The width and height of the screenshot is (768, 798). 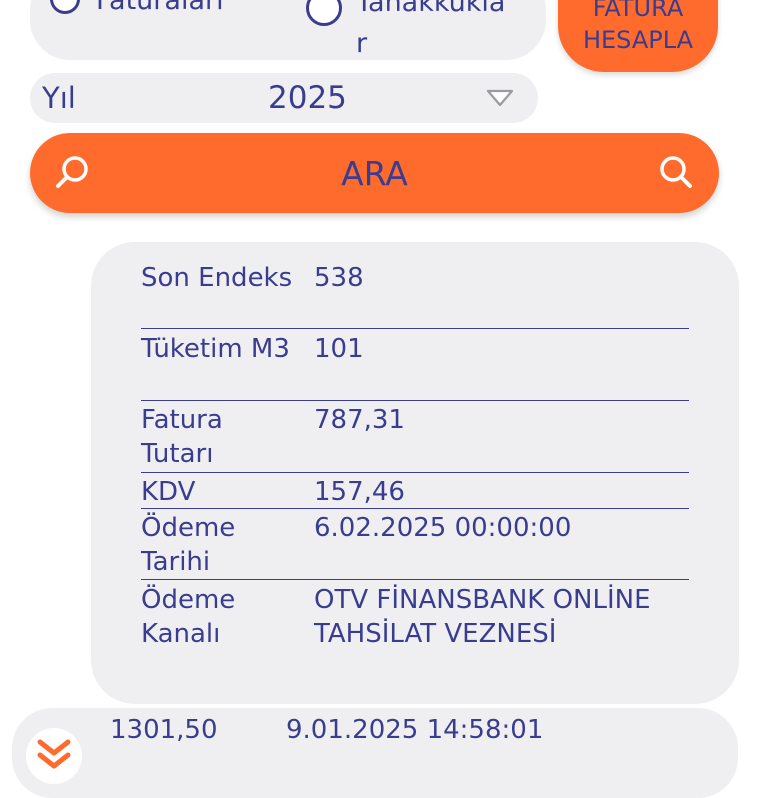 What do you see at coordinates (638, 40) in the screenshot?
I see `fatura-hesapla-label-line2: HESAPLA` at bounding box center [638, 40].